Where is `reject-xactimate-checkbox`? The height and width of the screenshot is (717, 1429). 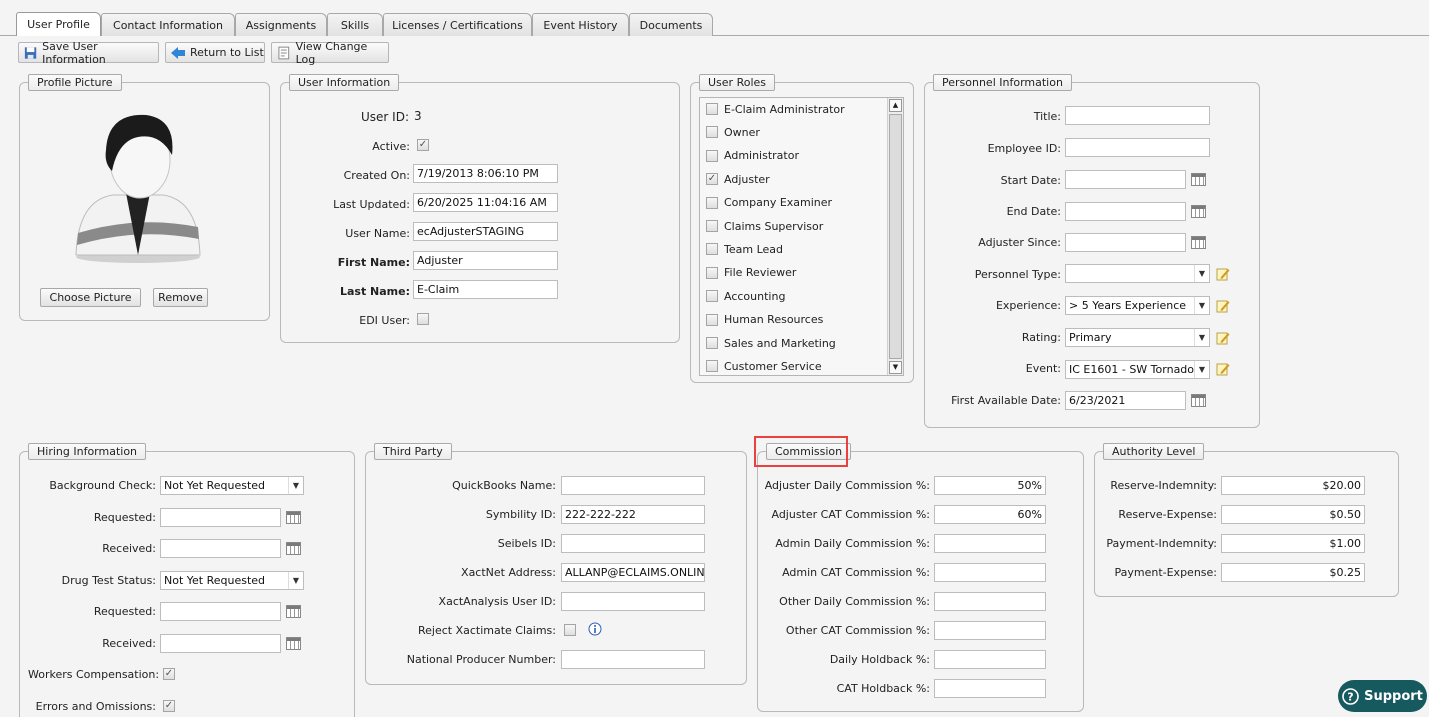
reject-xactimate-checkbox is located at coordinates (570, 630).